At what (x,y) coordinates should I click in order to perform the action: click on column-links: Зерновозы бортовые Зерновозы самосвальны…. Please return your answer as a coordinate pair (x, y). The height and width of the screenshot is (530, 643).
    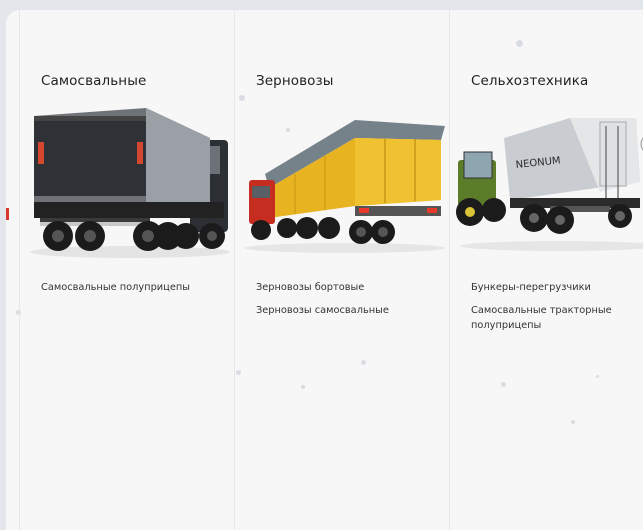
    Looking at the image, I should click on (348, 303).